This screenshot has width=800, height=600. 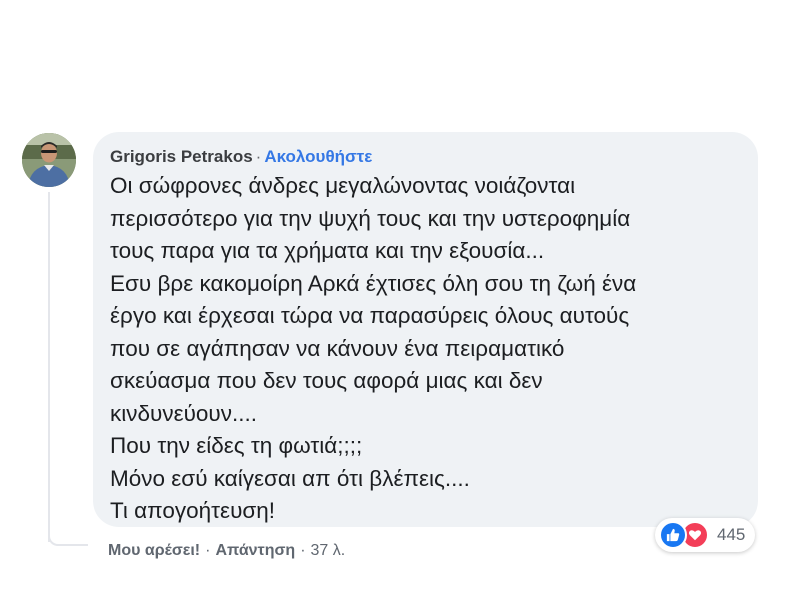 What do you see at coordinates (731, 534) in the screenshot?
I see `reaction-count: 445` at bounding box center [731, 534].